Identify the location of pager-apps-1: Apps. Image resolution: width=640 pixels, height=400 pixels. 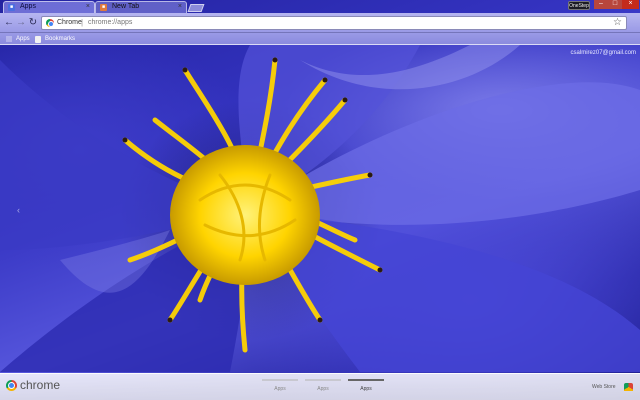
(280, 385).